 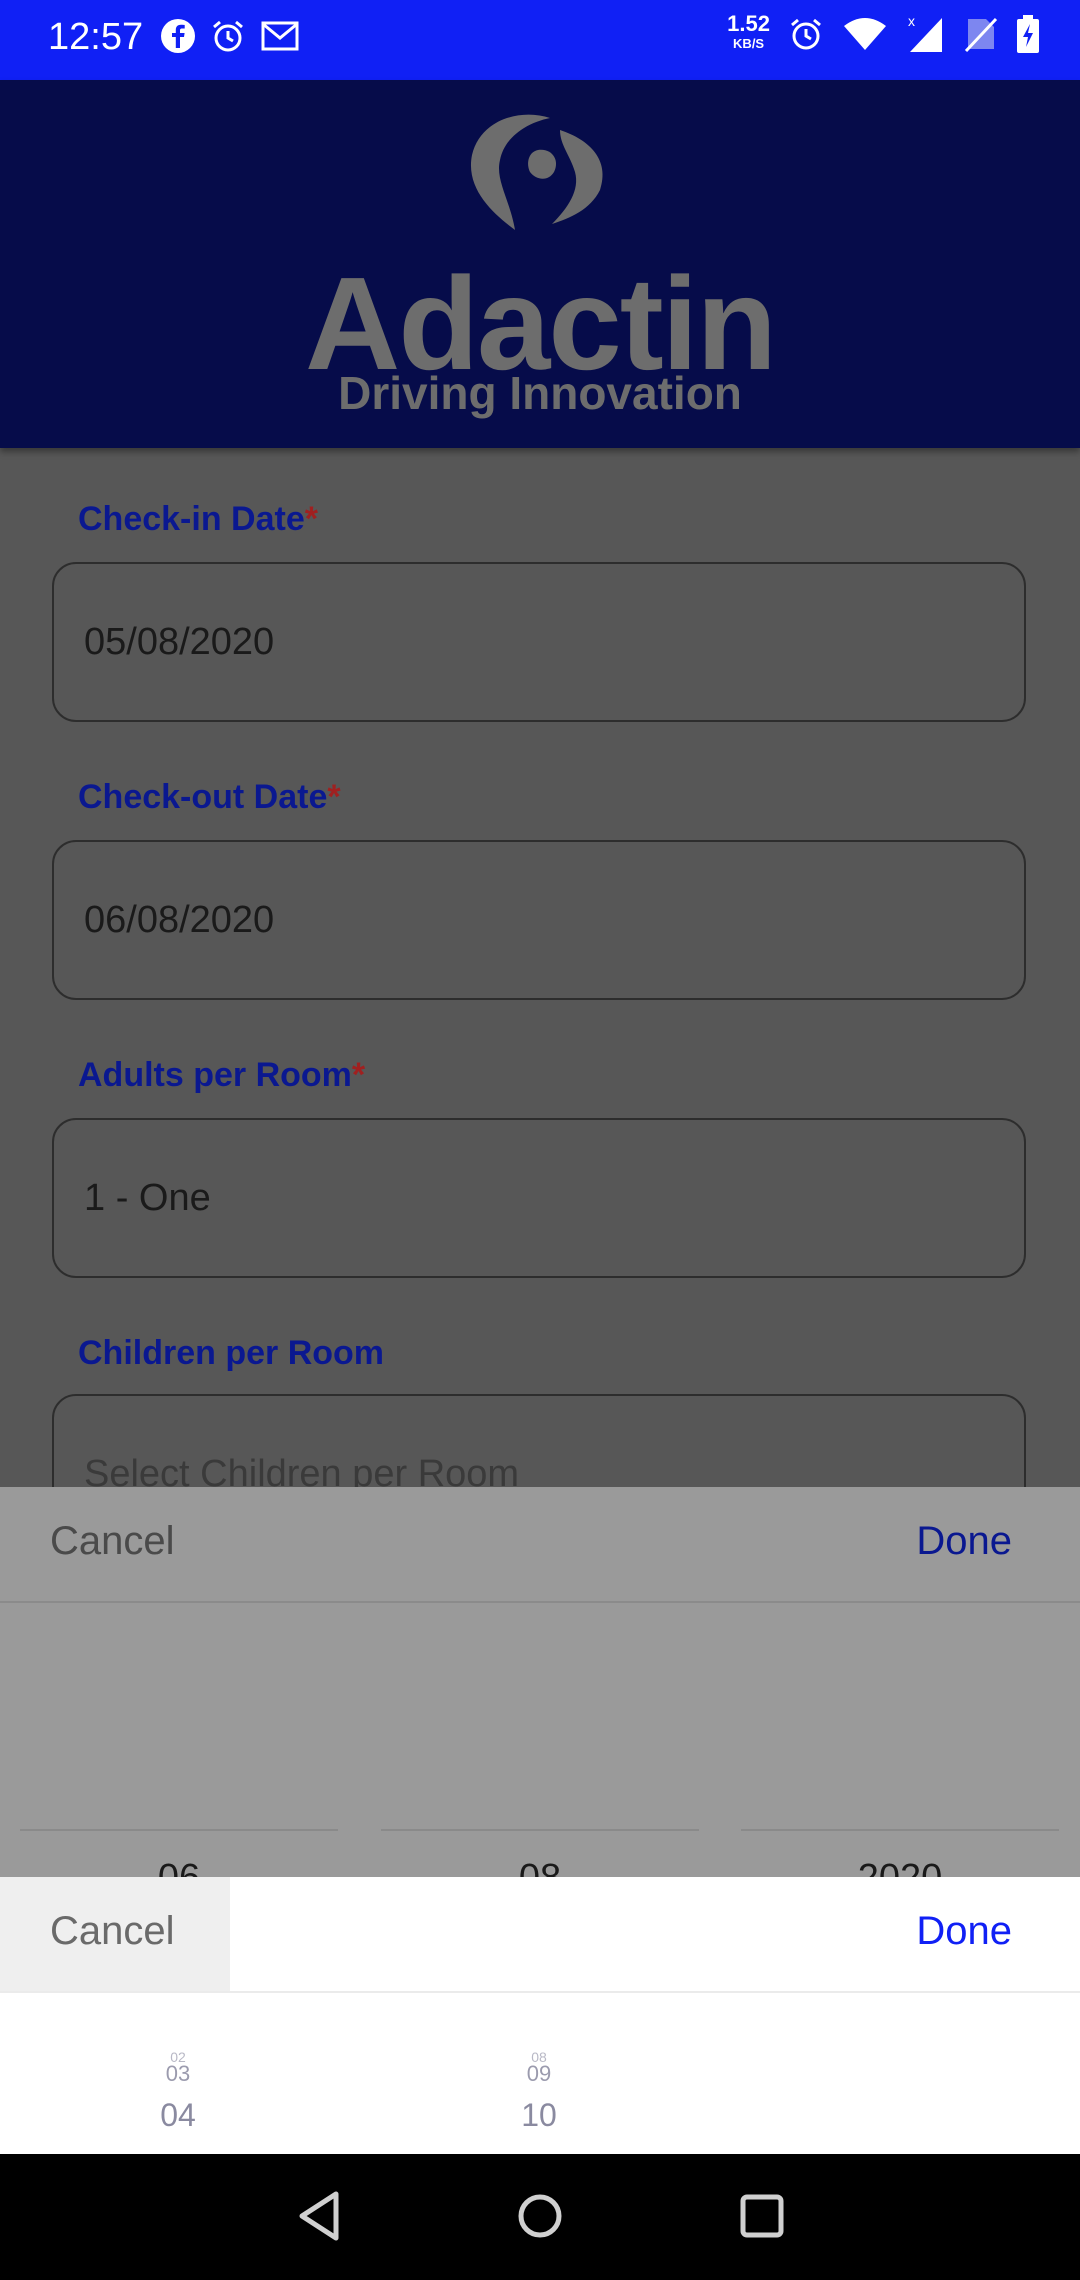 What do you see at coordinates (191, 519) in the screenshot?
I see `checkin-label-text: Check-in Date` at bounding box center [191, 519].